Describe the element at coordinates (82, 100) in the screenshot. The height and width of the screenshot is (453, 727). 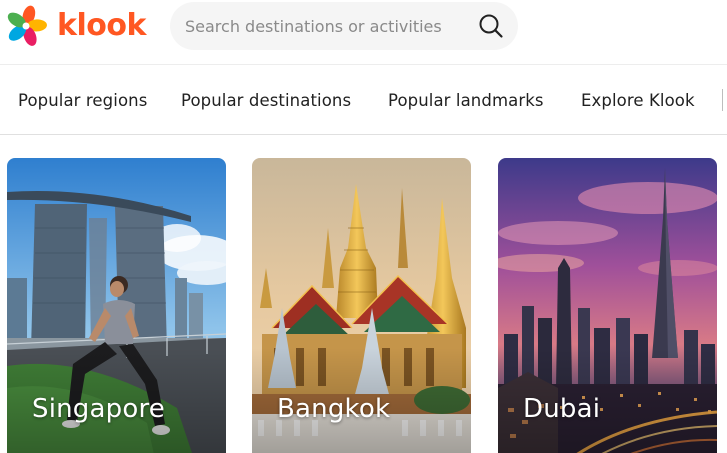
I see `nav-popular-regions: Popular regions` at that location.